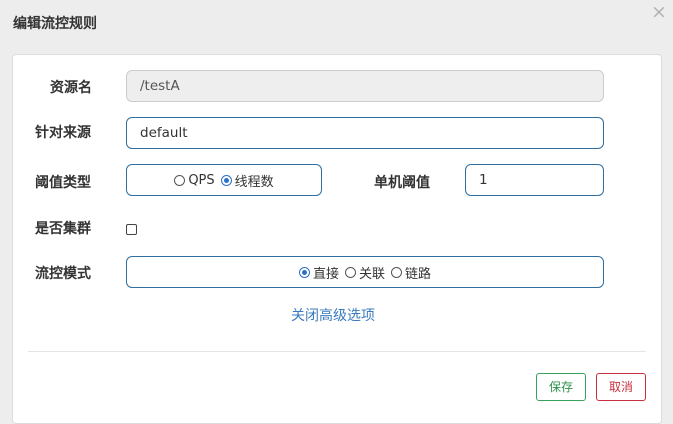 The image size is (673, 424). I want to click on threshold-type-label: 阈值类型, so click(63, 183).